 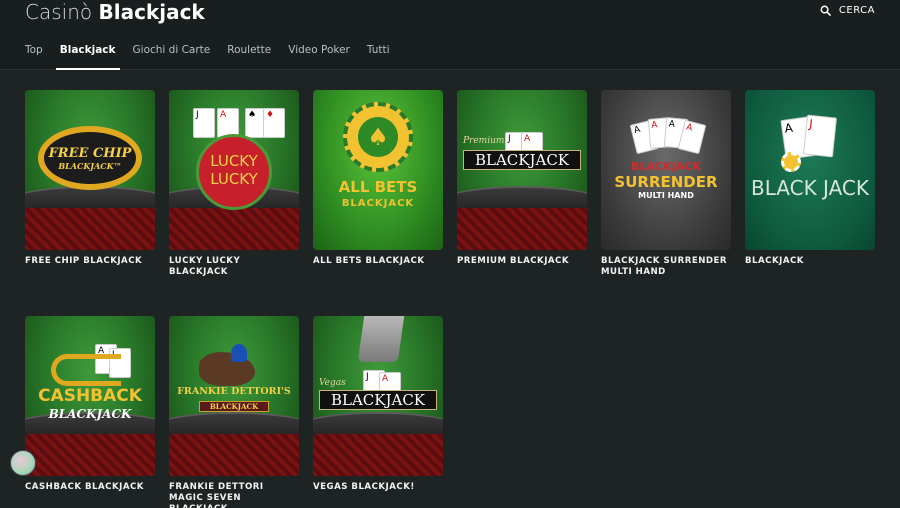 What do you see at coordinates (378, 57) in the screenshot?
I see `tab-tutti: Tutti` at bounding box center [378, 57].